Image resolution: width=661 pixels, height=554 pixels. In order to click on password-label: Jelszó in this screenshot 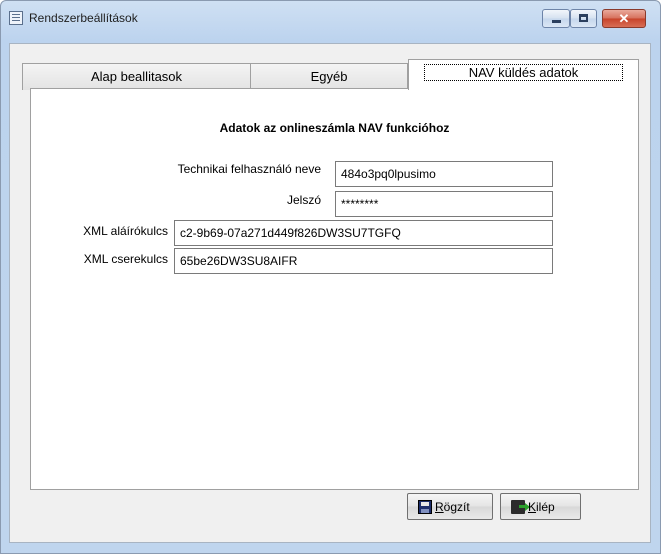, I will do `click(303, 200)`.